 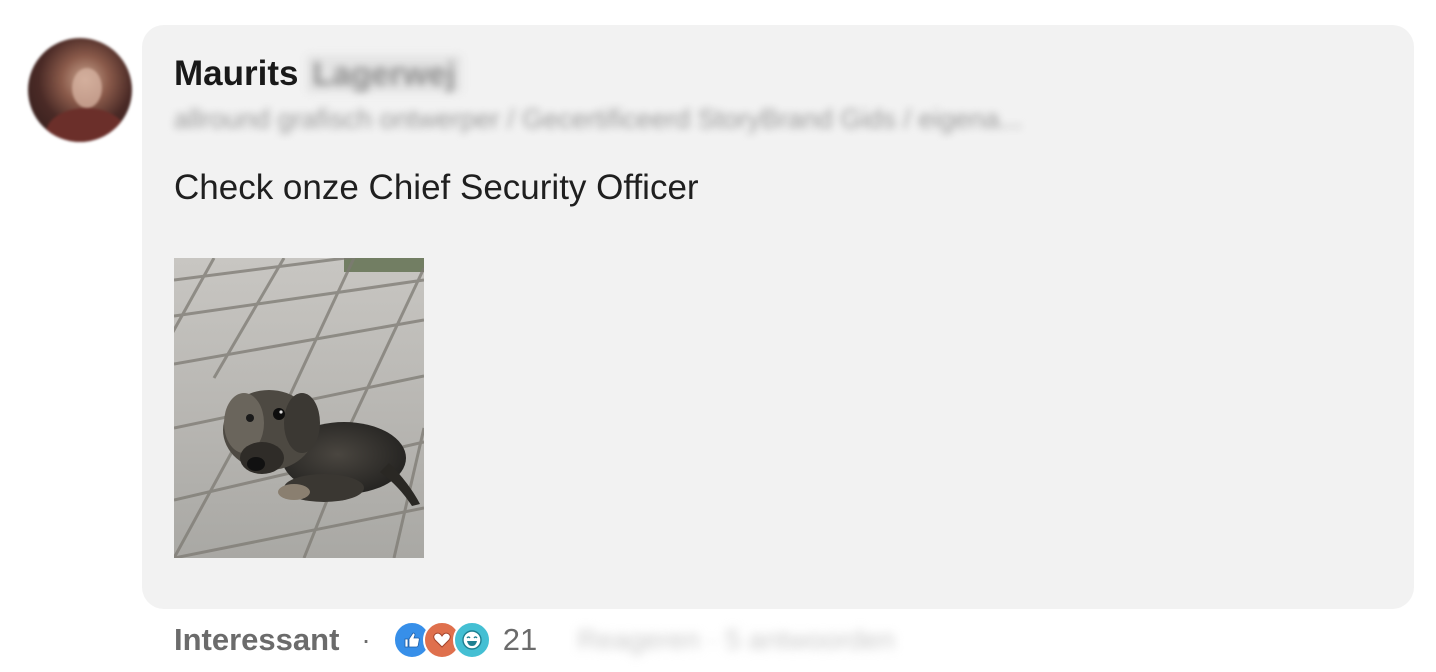 I want to click on reaction-count: 21, so click(x=520, y=640).